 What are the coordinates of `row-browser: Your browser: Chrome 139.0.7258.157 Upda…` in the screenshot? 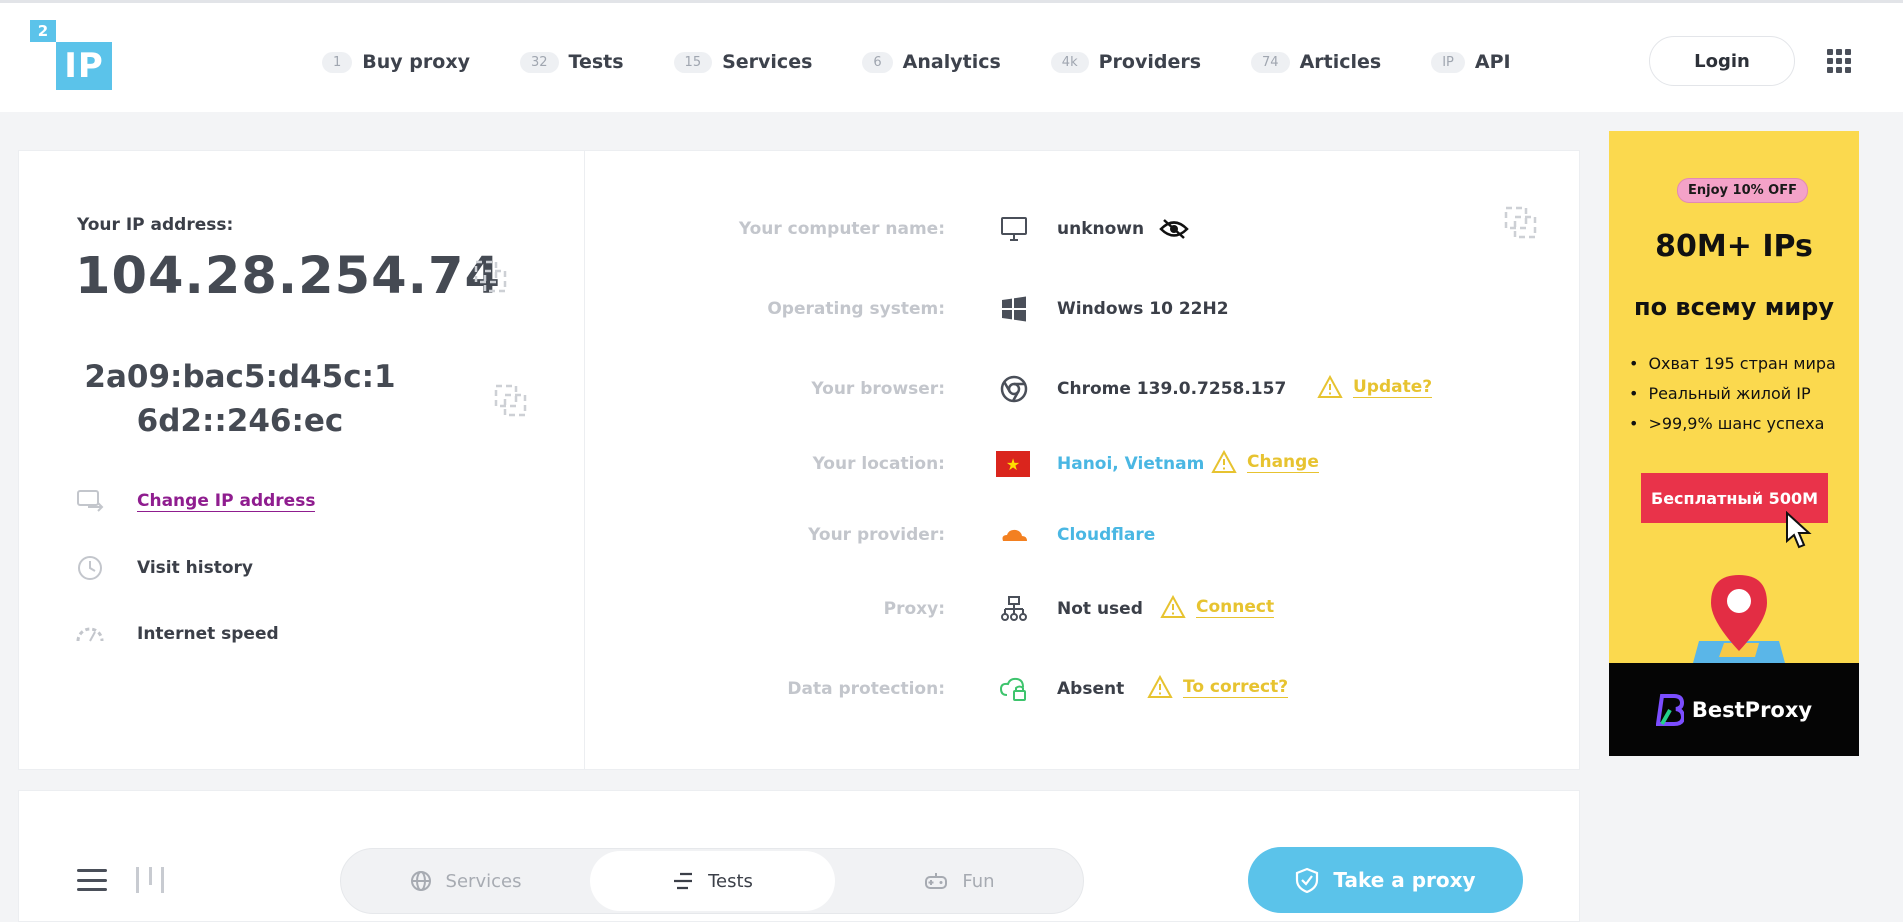 It's located at (1083, 389).